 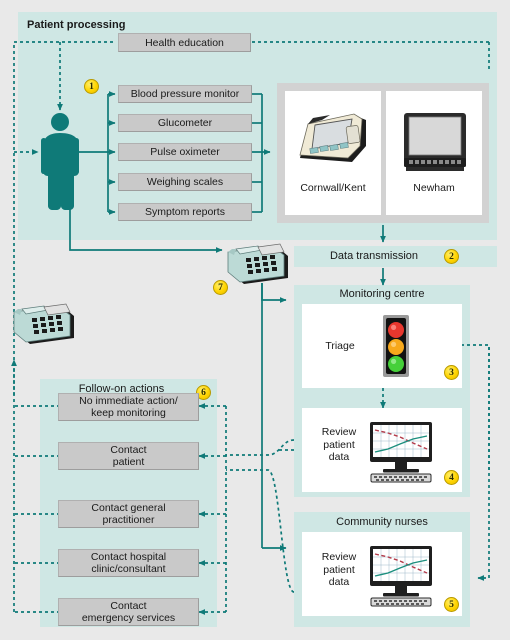 What do you see at coordinates (451, 372) in the screenshot?
I see `badge-3: 3` at bounding box center [451, 372].